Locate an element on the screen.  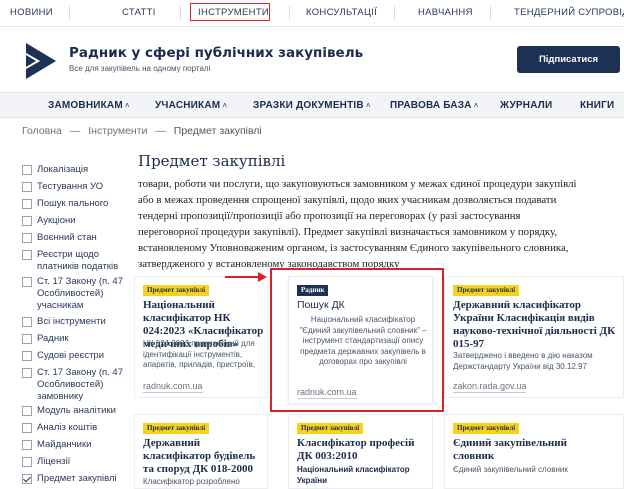
site-title: Радник у сфері публічних закупівель is located at coordinates (216, 53).